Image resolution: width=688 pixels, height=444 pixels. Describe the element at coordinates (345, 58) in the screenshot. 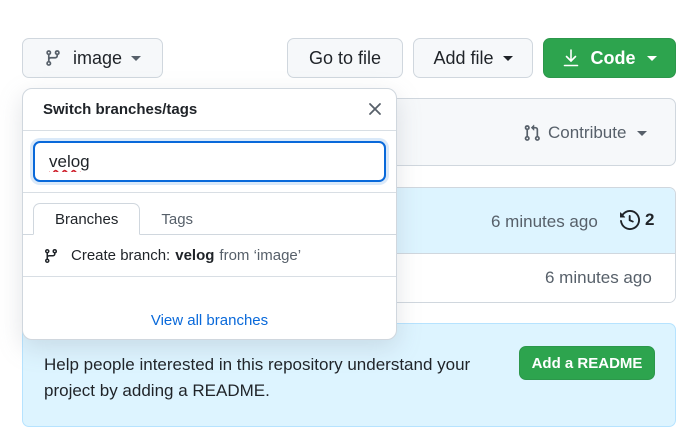

I see `go-to-file-button: Go to file` at that location.